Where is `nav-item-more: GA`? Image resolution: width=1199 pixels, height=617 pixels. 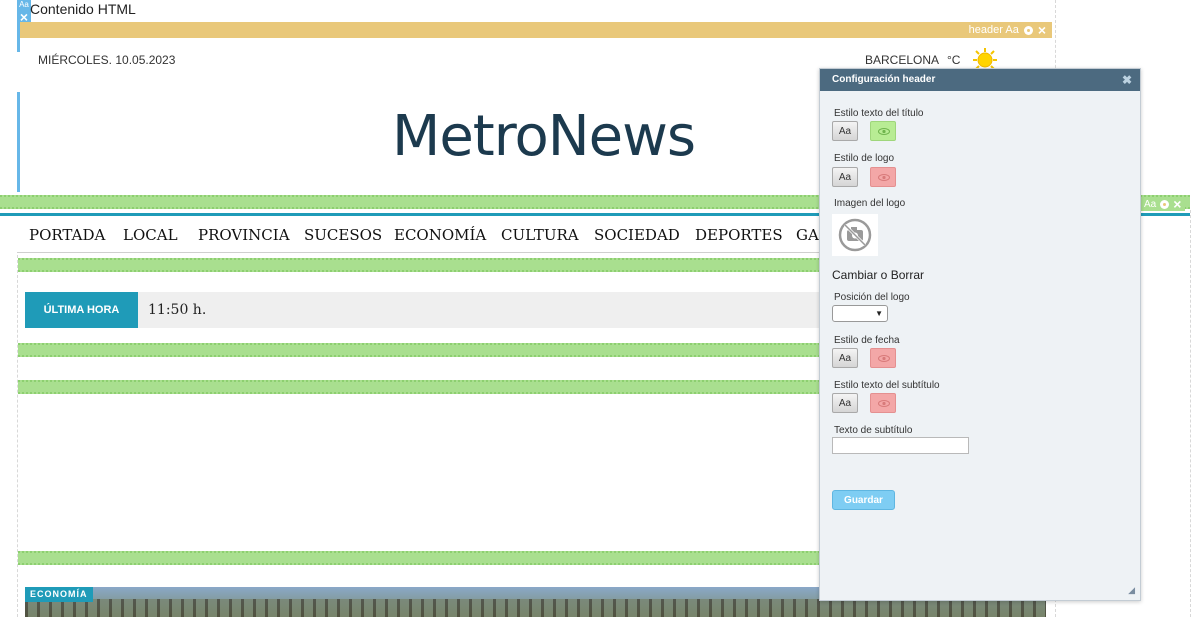 nav-item-more: GA is located at coordinates (807, 235).